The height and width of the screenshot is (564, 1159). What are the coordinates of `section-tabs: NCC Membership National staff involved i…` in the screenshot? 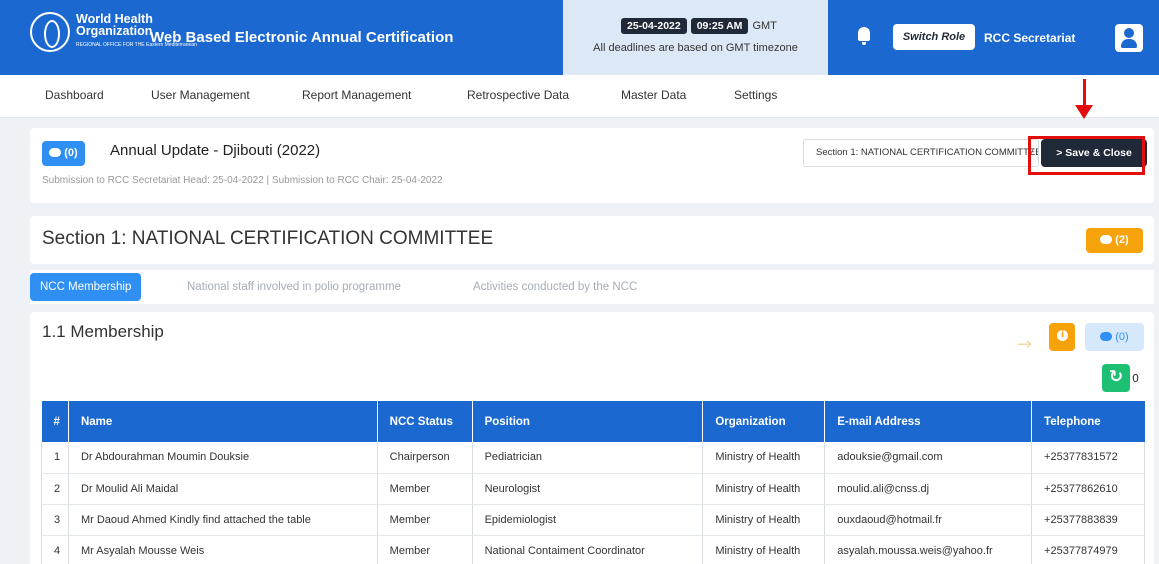 It's located at (592, 287).